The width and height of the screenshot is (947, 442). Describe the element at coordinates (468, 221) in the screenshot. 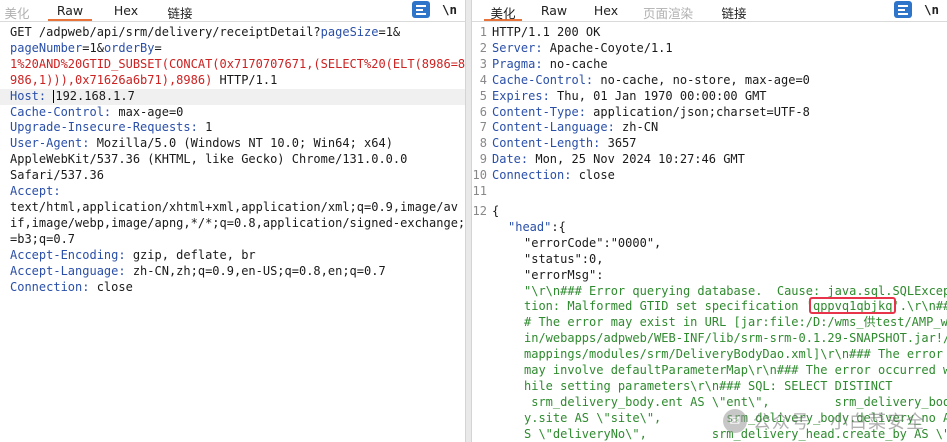

I see `pane-splitter` at that location.